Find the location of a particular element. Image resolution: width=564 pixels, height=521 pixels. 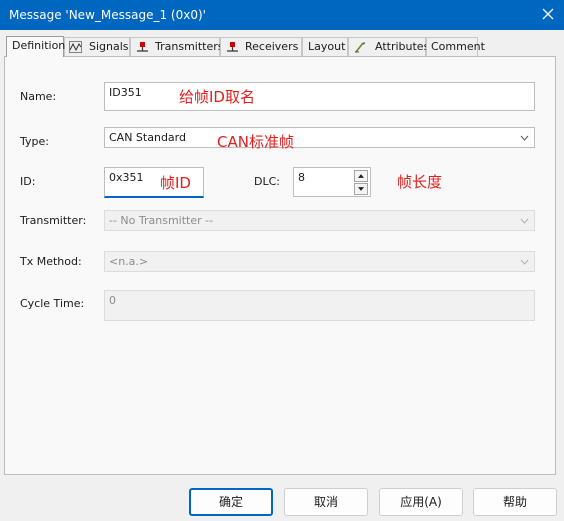

receiver-node-icon is located at coordinates (232, 47).